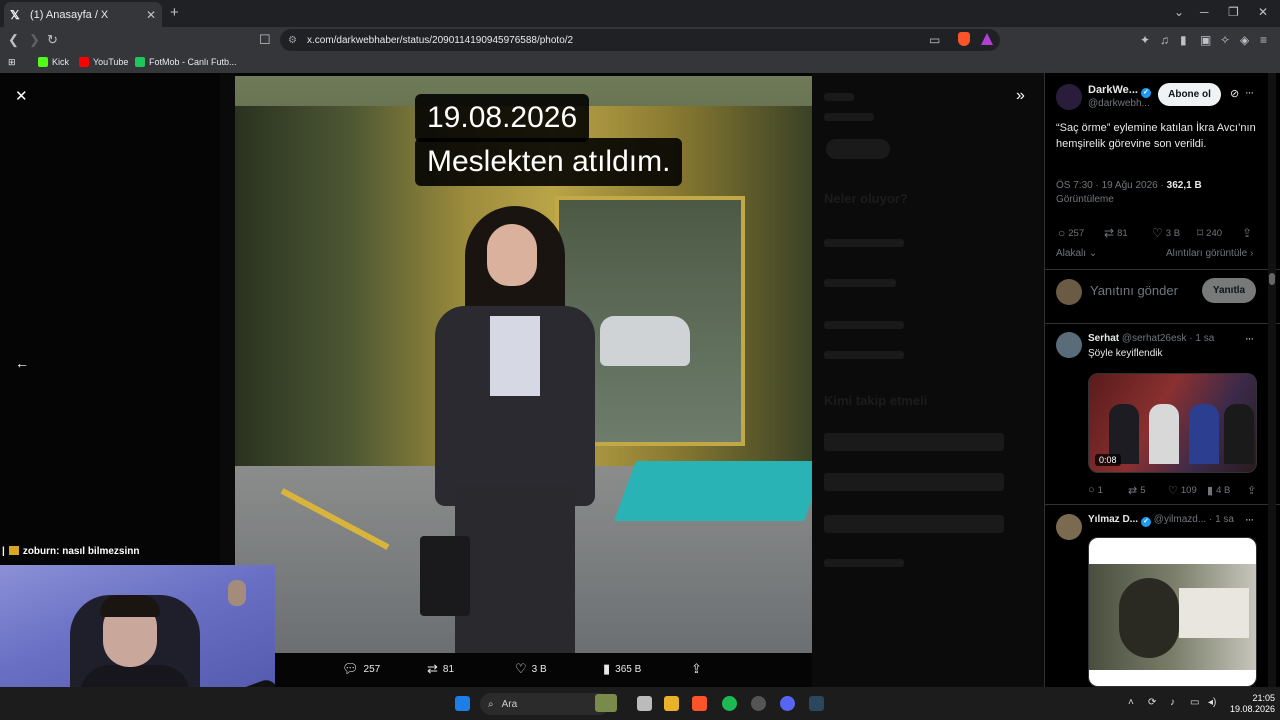 The image size is (1280, 720). Describe the element at coordinates (151, 15) in the screenshot. I see `tab-close-icon: ✕` at that location.